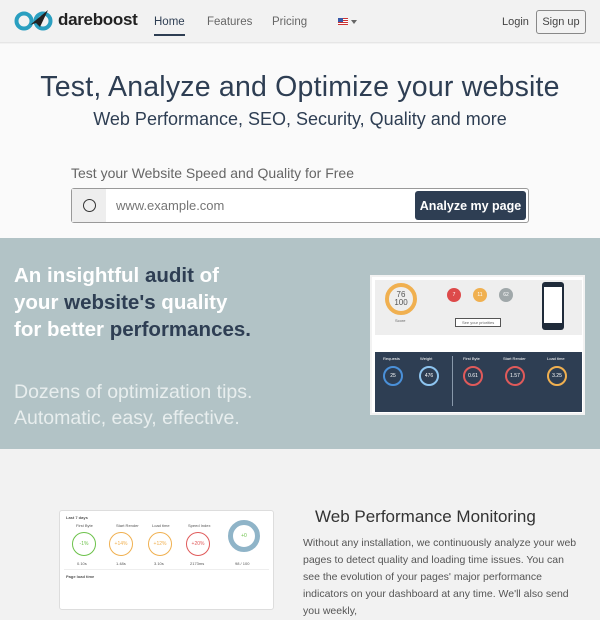  Describe the element at coordinates (354, 22) in the screenshot. I see `chevron-down-icon` at that location.